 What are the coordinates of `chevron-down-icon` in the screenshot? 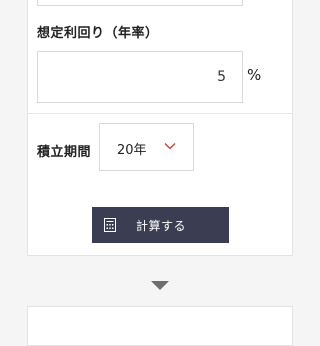 It's located at (170, 146).